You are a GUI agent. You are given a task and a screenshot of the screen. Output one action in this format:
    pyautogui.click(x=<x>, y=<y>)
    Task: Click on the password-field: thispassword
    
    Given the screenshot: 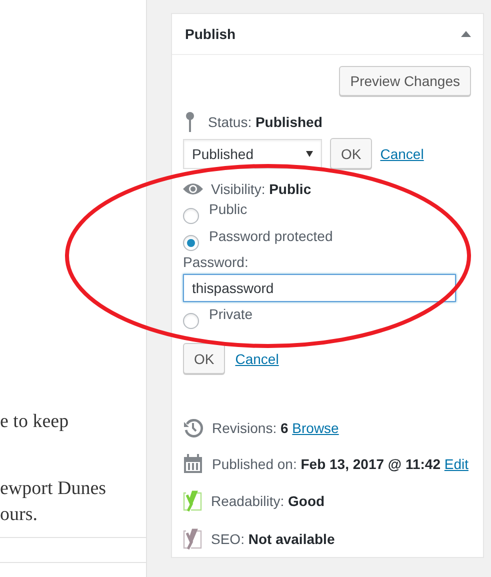 What is the action you would take?
    pyautogui.click(x=319, y=288)
    